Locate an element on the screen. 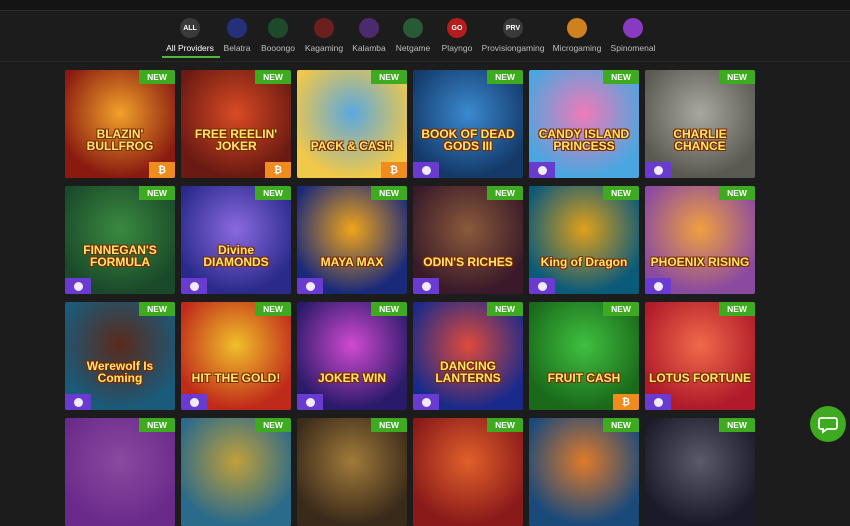 The height and width of the screenshot is (526, 850). game-title: Divine DIAMONDS is located at coordinates (236, 256).